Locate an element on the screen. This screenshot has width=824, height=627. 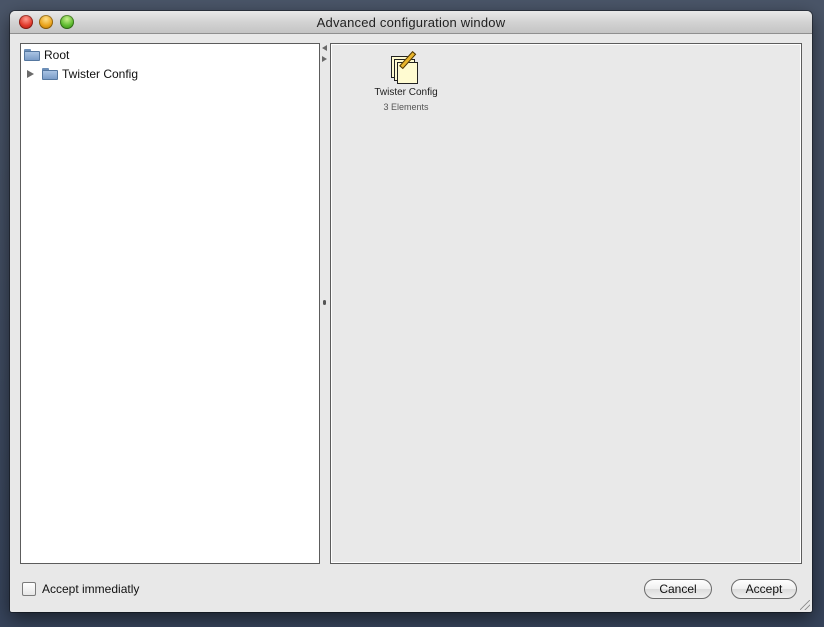
footer: Accept immediatly Cancel Accept is located at coordinates (411, 589).